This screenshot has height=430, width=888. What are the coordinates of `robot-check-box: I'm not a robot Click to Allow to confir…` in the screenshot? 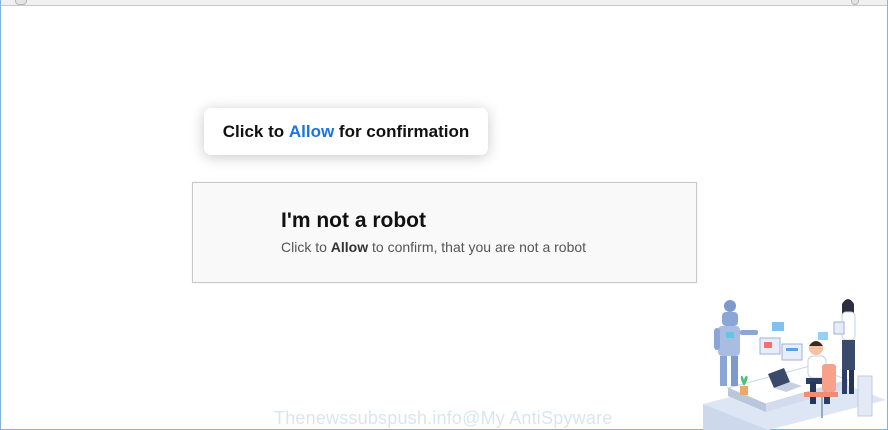 It's located at (444, 232).